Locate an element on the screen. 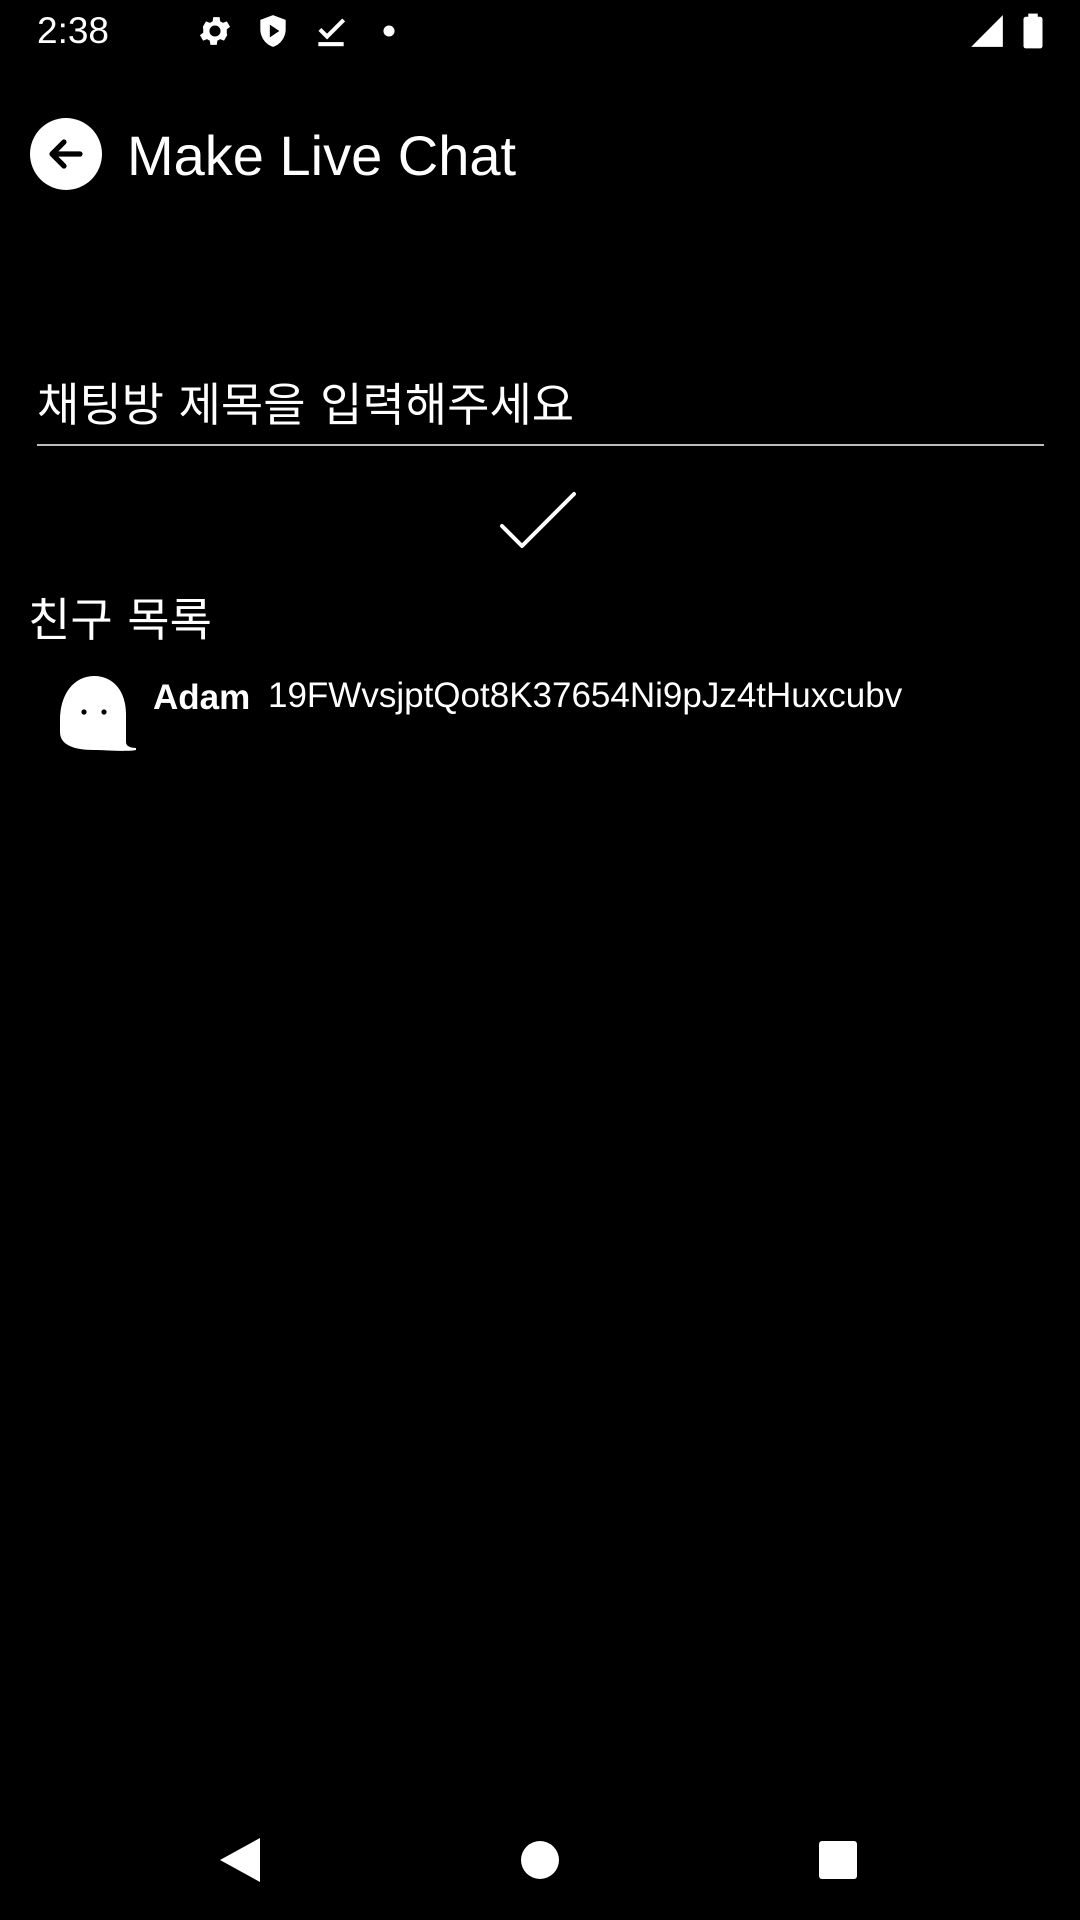  notification-dot-icon is located at coordinates (389, 31).